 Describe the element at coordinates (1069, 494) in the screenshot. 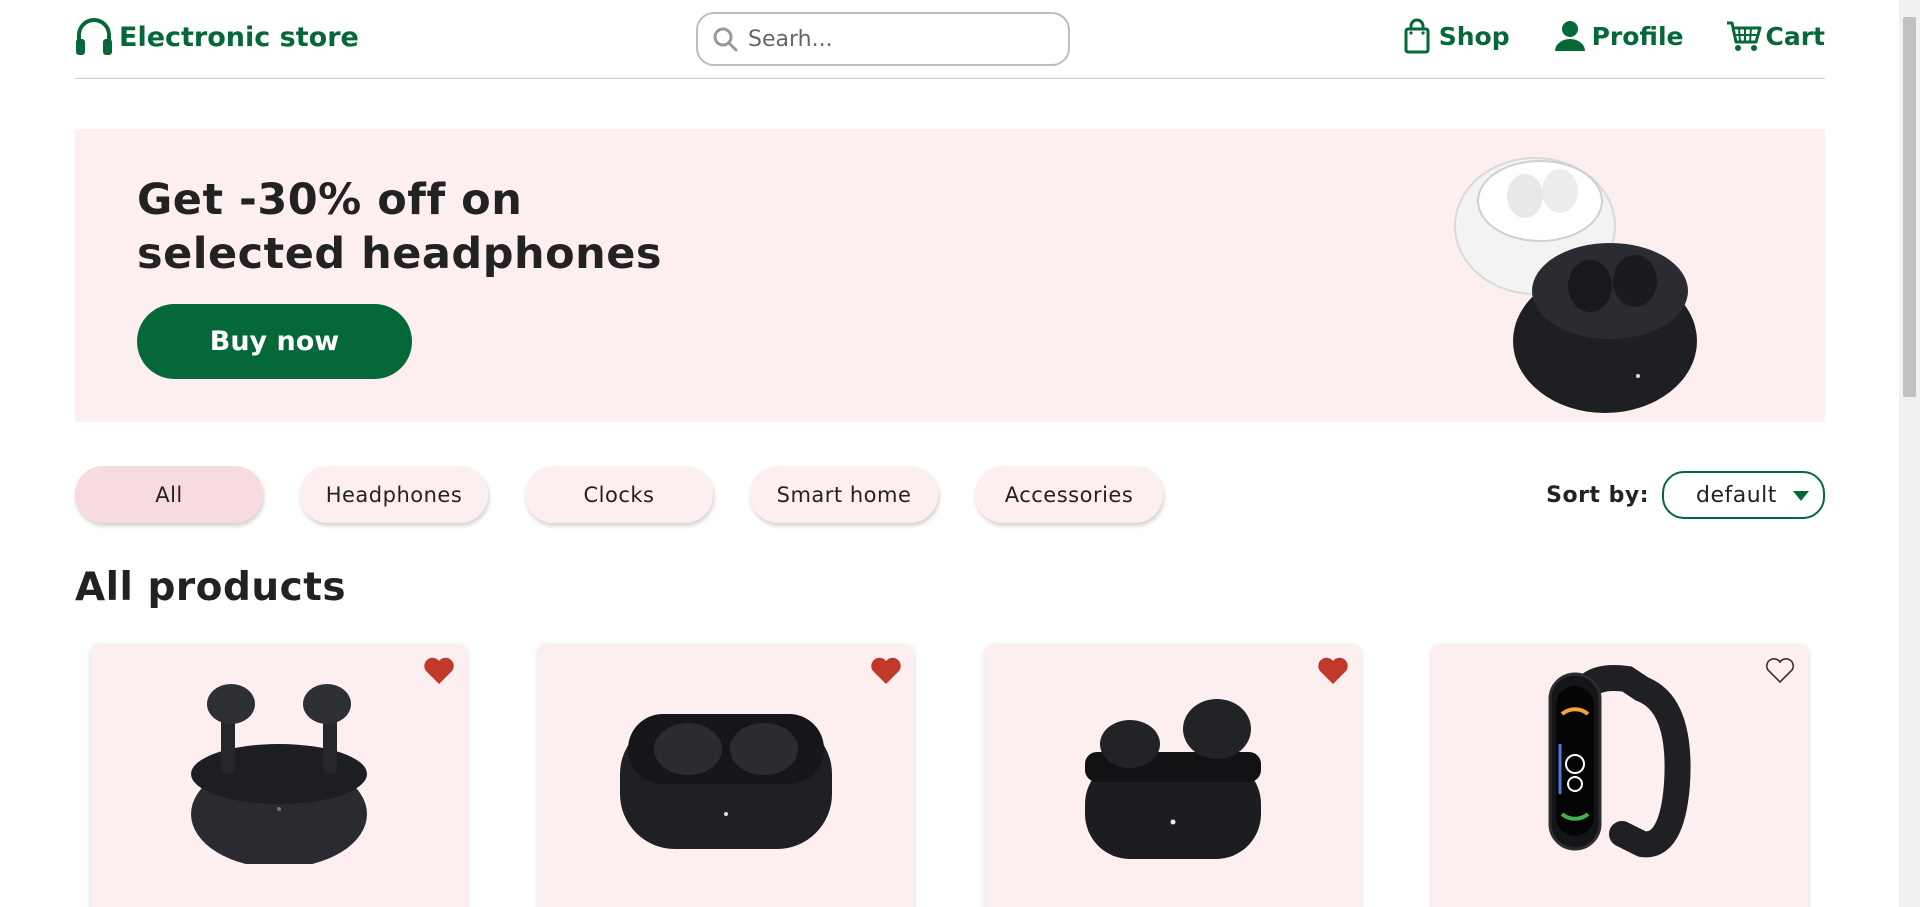

I see `filter-accessories: Accessories` at that location.